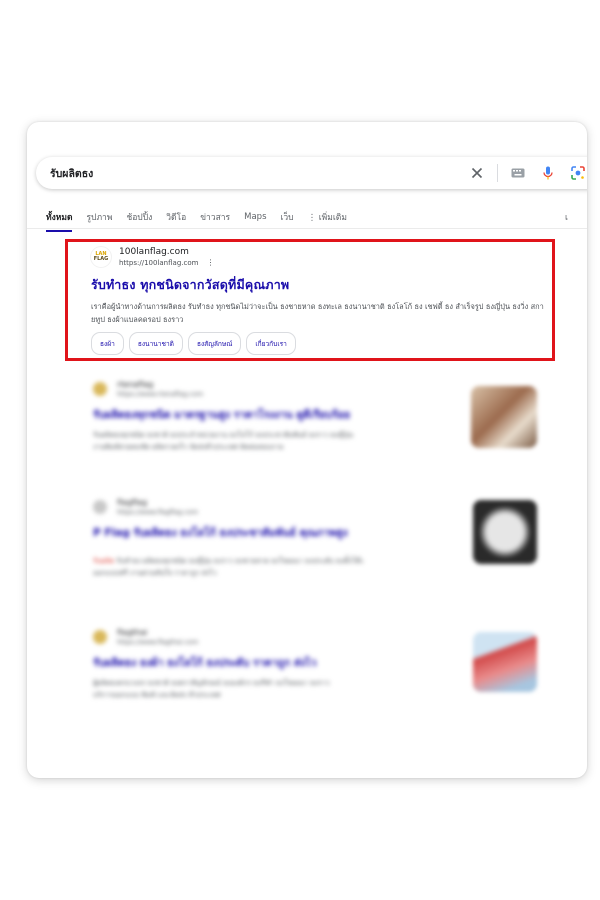 Image resolution: width=600 pixels, height=900 pixels. What do you see at coordinates (255, 217) in the screenshot?
I see `tab-maps: Maps` at bounding box center [255, 217].